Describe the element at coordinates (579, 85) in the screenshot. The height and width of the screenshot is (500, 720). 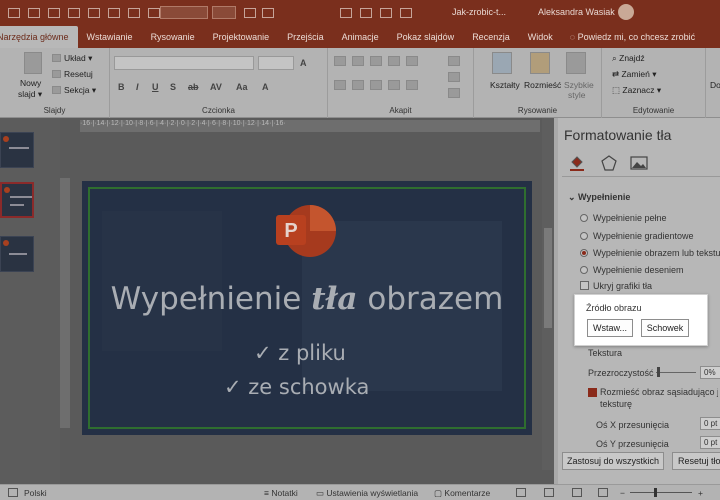
I see `quick-styles-button: Szybkie` at that location.